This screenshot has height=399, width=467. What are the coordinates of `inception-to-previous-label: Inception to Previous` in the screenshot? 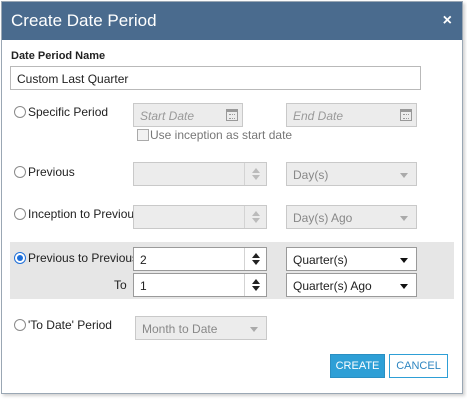 It's located at (84, 214).